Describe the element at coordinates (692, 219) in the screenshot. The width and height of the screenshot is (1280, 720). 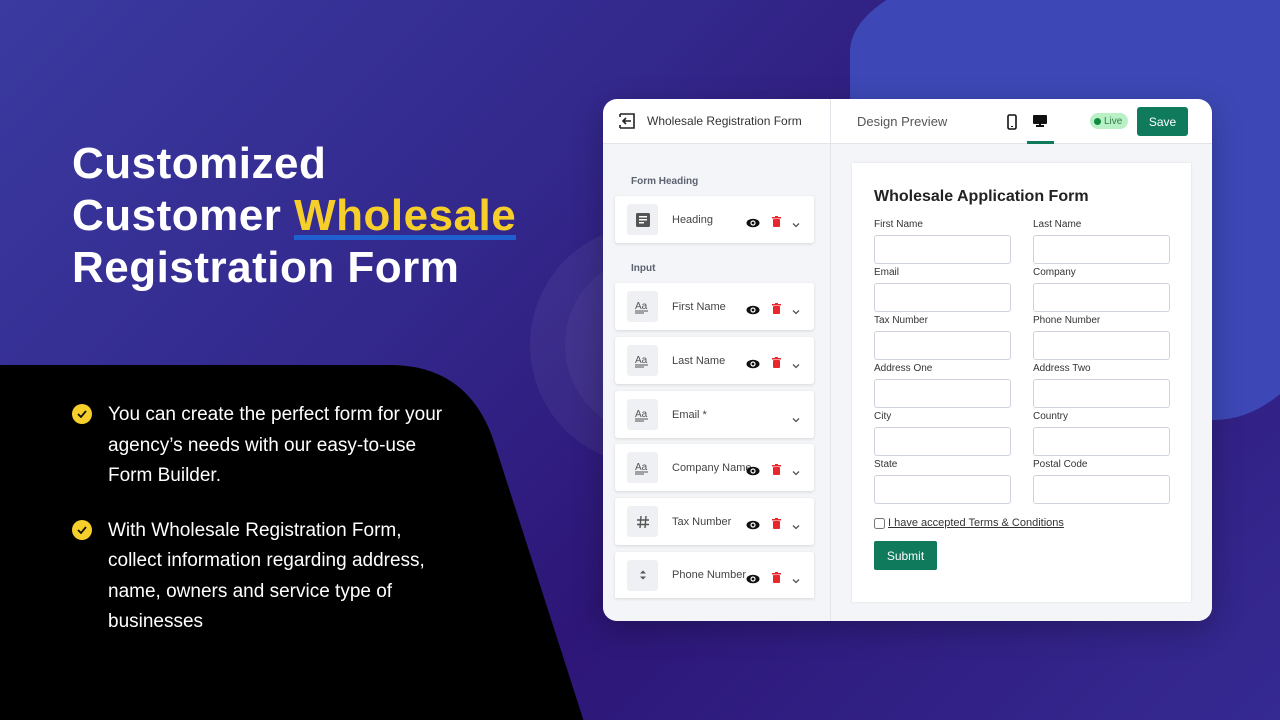
I see `field-label: Heading` at that location.